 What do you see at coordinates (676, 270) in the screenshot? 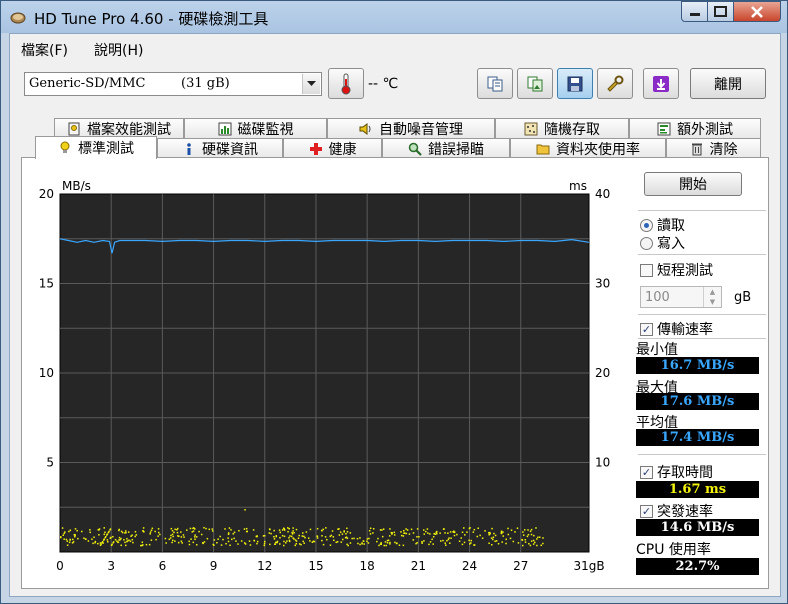
I see `short-test-checkbox: 短程測試` at bounding box center [676, 270].